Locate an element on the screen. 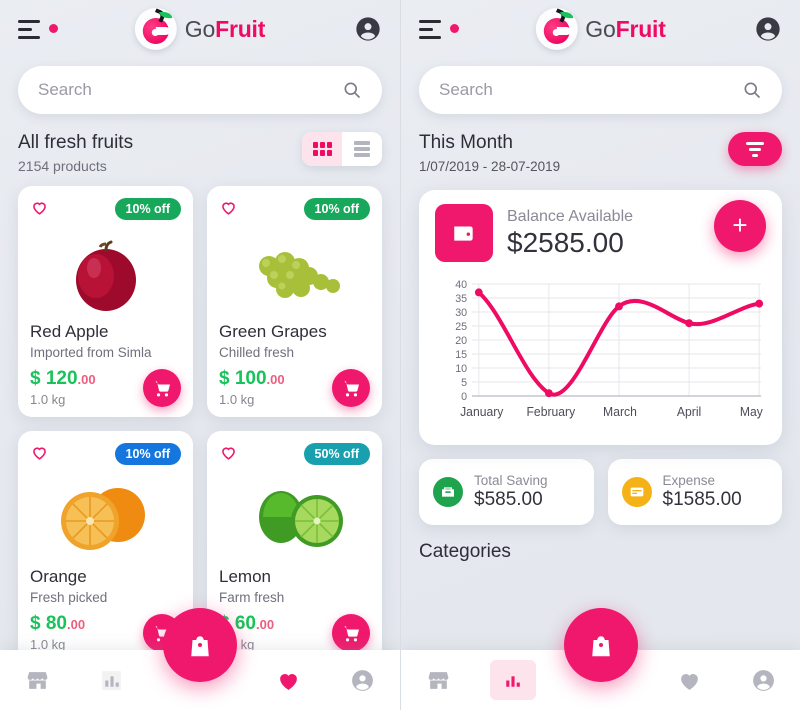 The height and width of the screenshot is (710, 800). summary-value: $1585.00 is located at coordinates (702, 499).